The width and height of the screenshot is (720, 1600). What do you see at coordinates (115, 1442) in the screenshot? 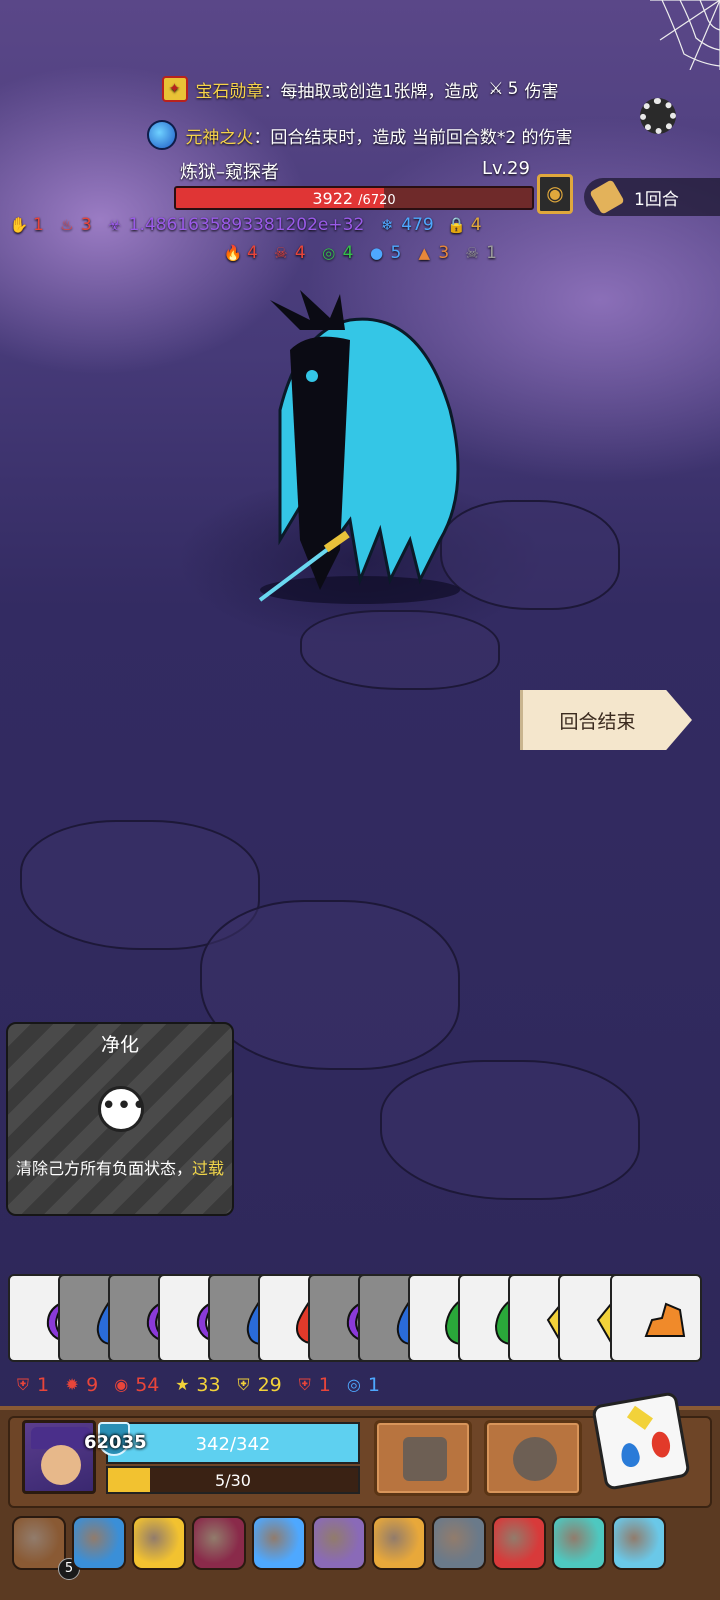
I see `player-shield-value: 62035` at bounding box center [115, 1442].